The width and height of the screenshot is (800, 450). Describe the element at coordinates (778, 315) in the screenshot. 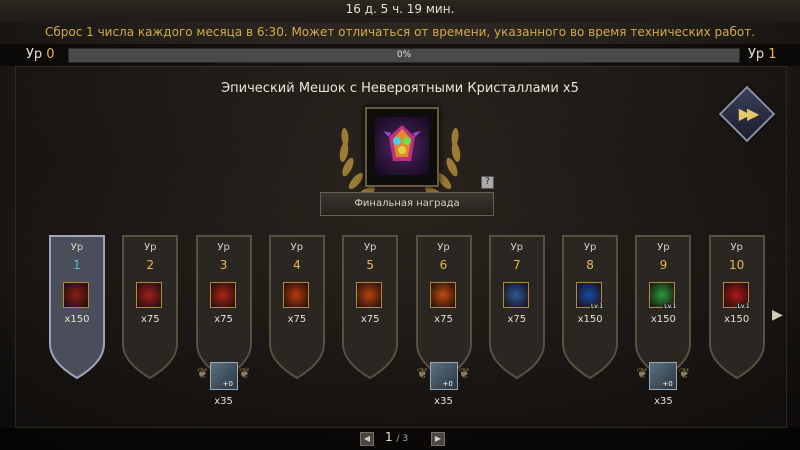

I see `next-arrow-icon: ▶` at that location.